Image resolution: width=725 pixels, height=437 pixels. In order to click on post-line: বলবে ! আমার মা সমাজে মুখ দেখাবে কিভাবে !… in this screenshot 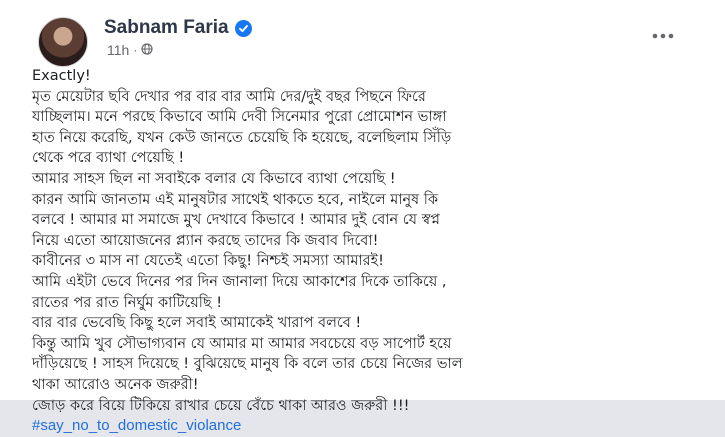, I will do `click(236, 220)`.